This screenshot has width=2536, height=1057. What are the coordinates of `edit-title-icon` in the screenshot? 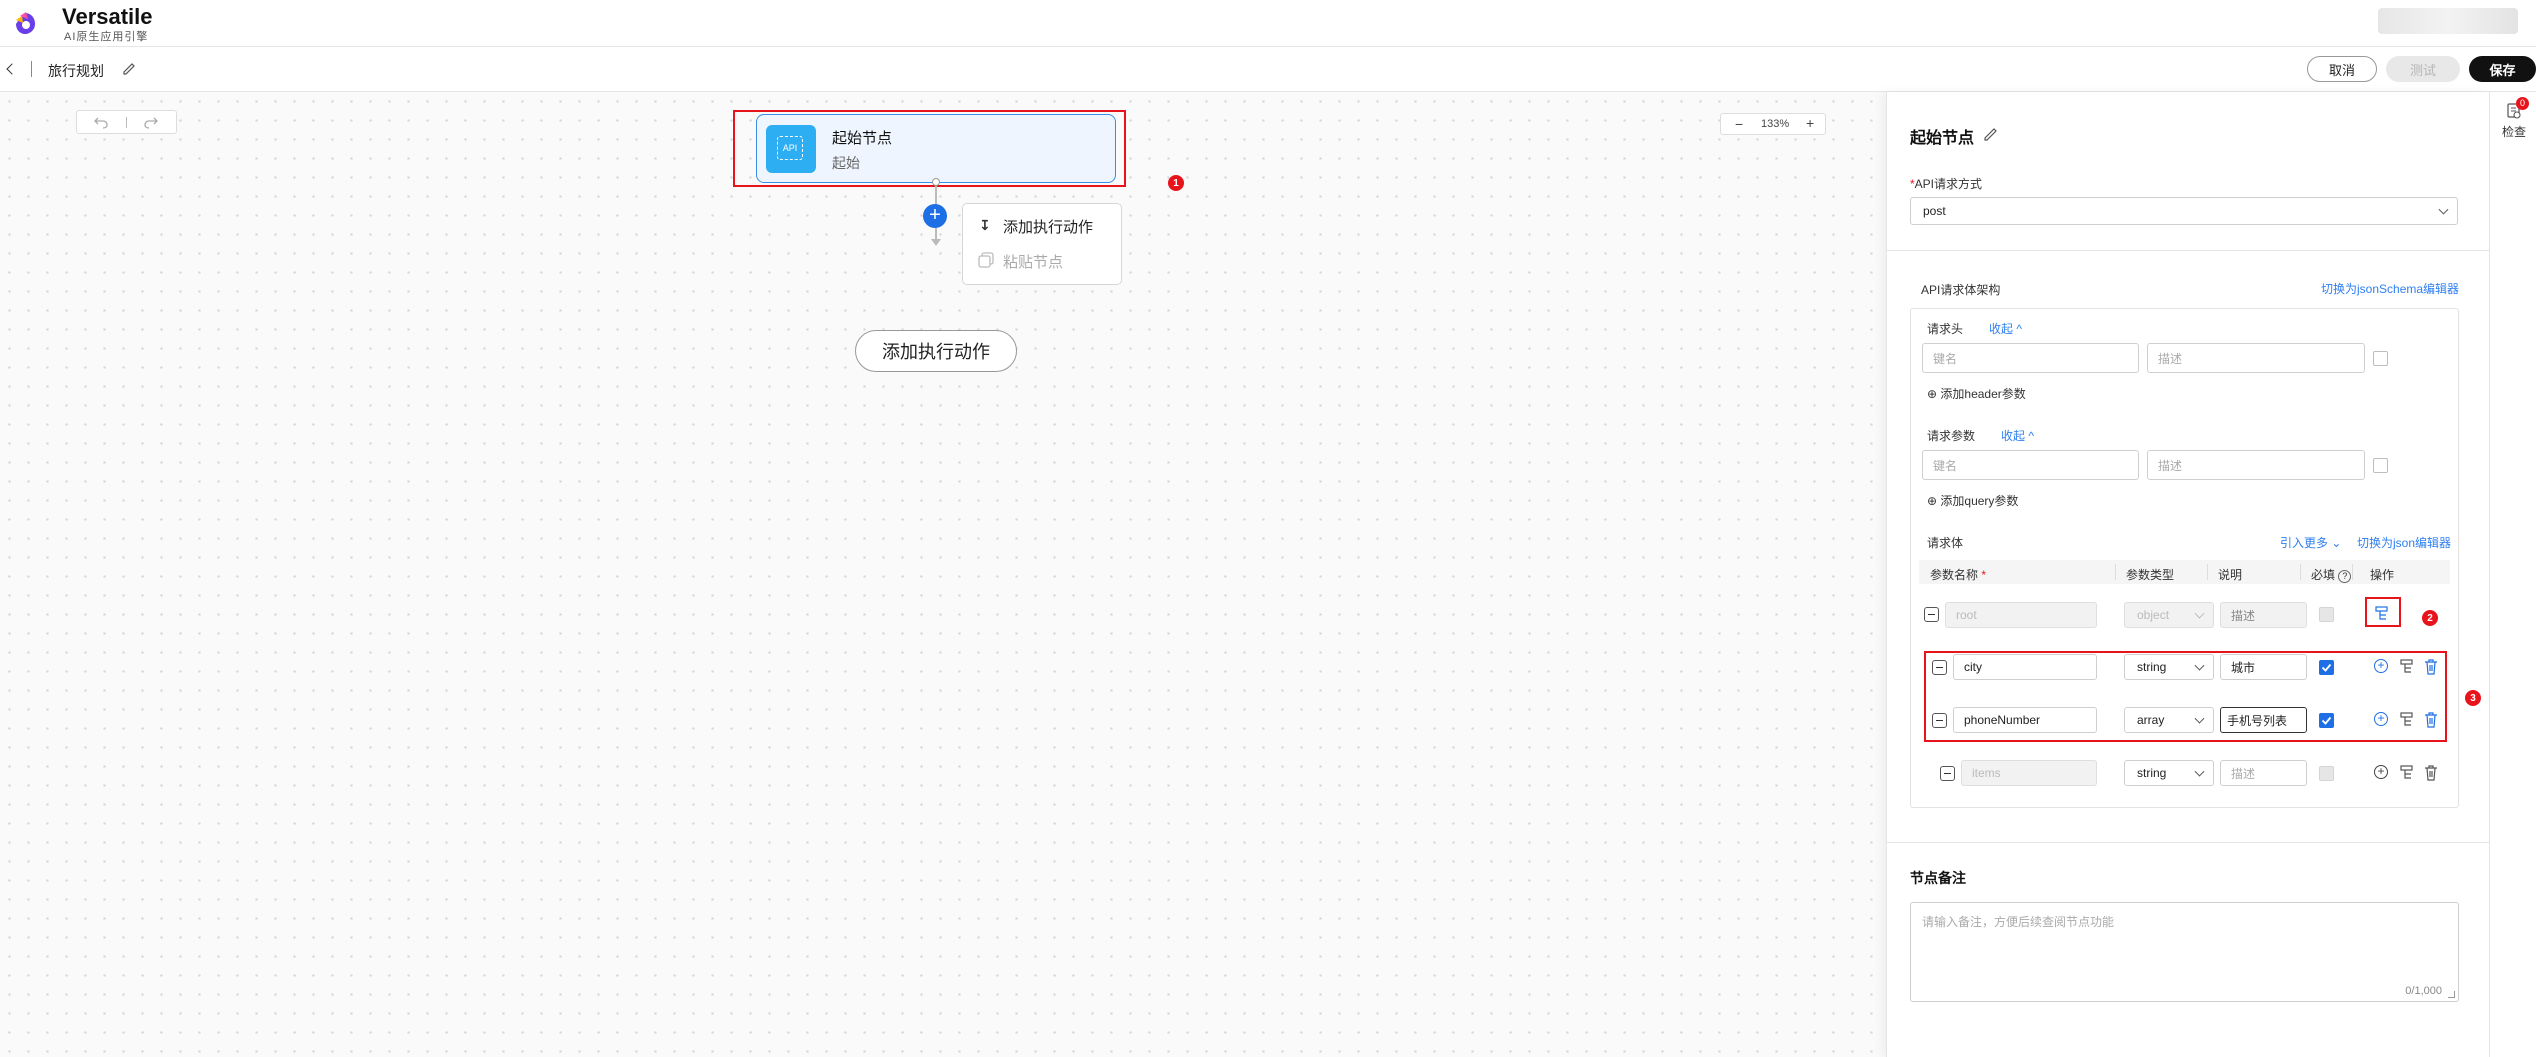 It's located at (129, 68).